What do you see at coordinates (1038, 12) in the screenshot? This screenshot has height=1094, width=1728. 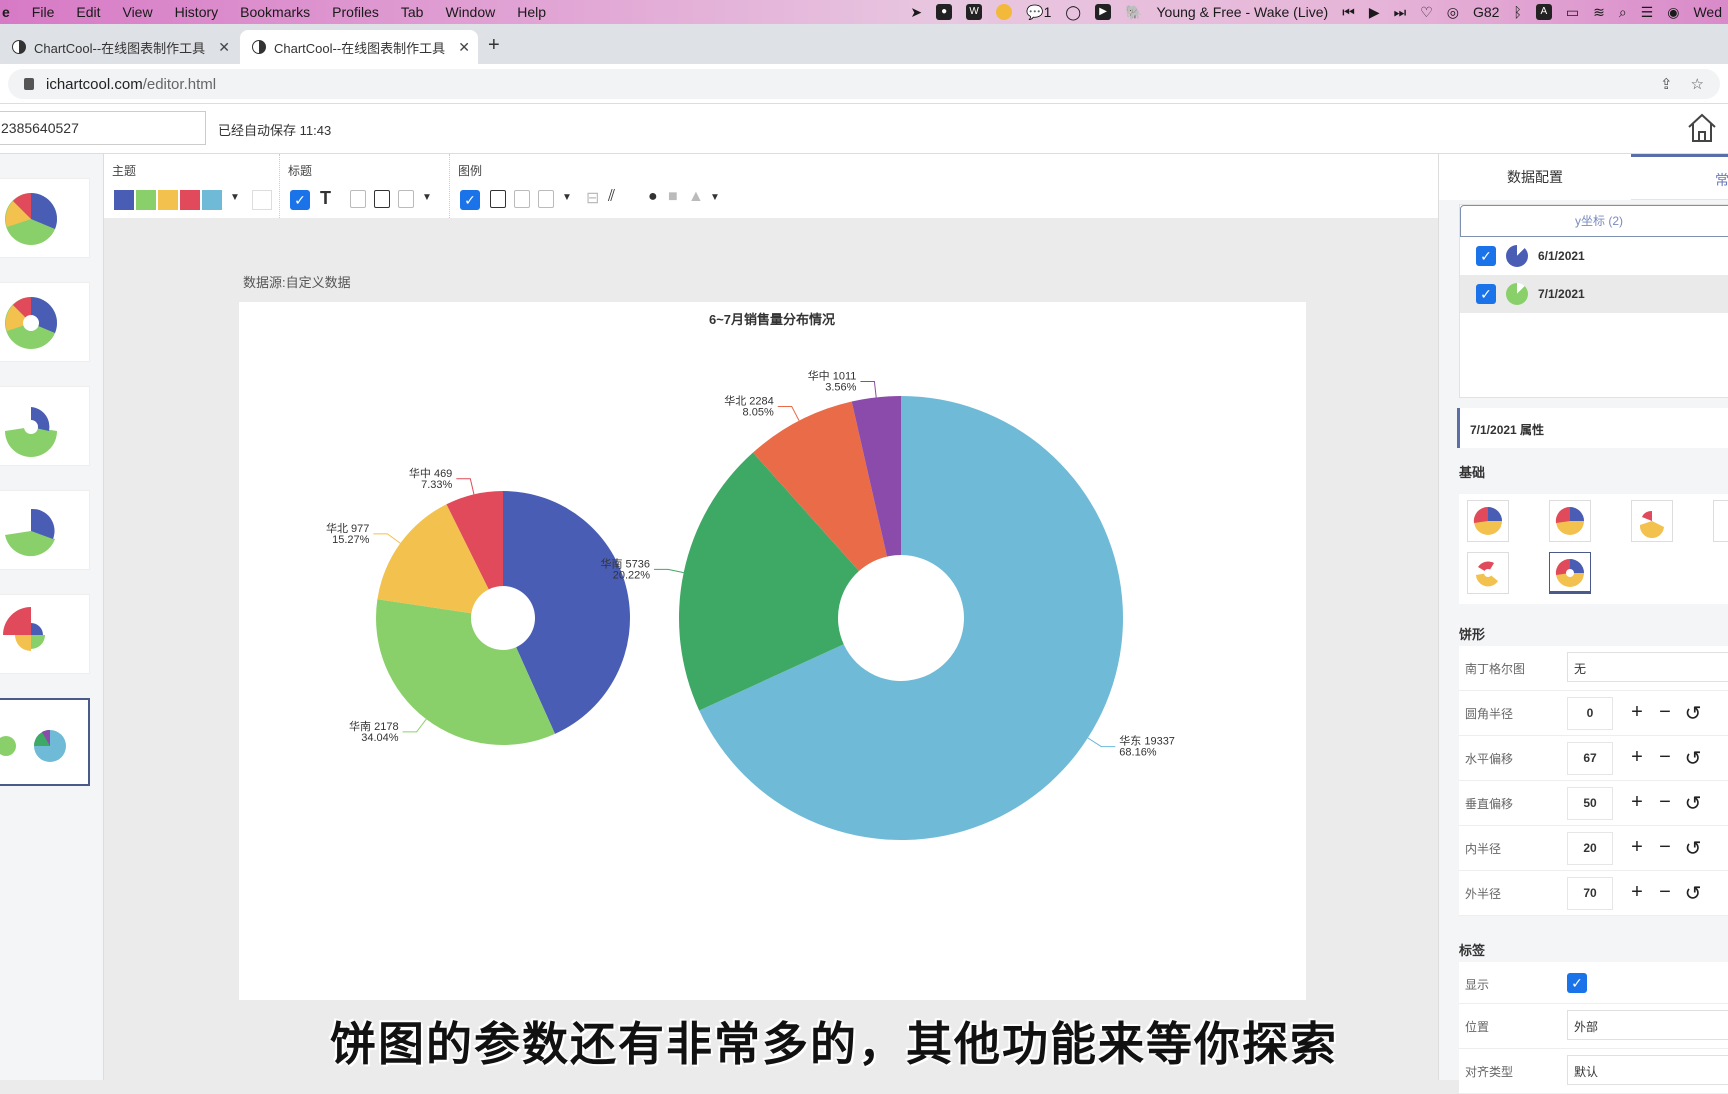 I see `wechat-icon: 💬1` at bounding box center [1038, 12].